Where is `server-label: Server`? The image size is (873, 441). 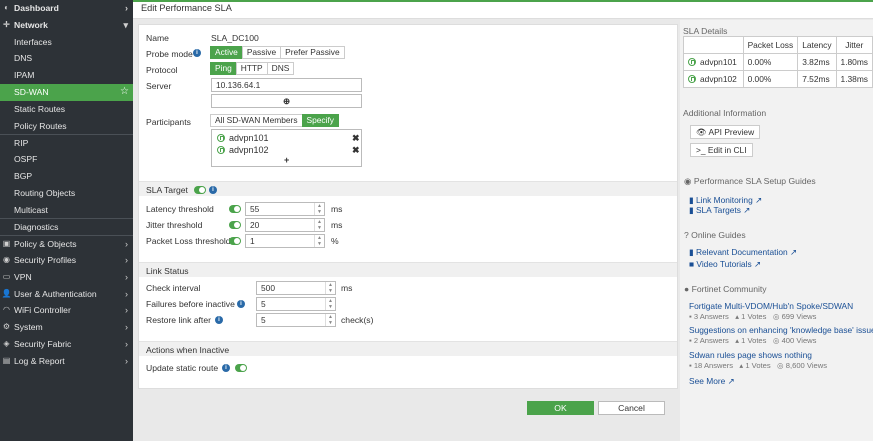 server-label: Server is located at coordinates (159, 86).